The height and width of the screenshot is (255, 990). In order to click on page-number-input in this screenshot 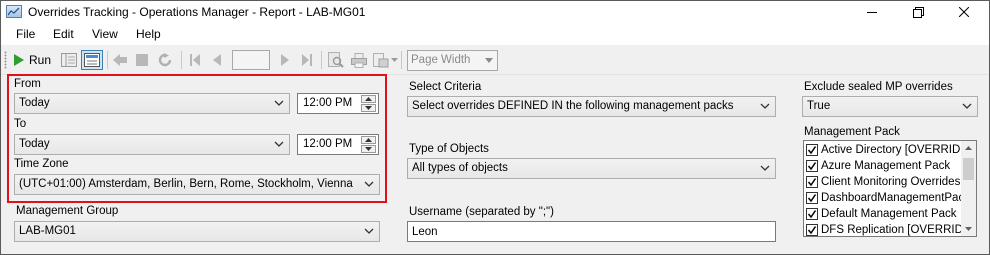, I will do `click(251, 60)`.